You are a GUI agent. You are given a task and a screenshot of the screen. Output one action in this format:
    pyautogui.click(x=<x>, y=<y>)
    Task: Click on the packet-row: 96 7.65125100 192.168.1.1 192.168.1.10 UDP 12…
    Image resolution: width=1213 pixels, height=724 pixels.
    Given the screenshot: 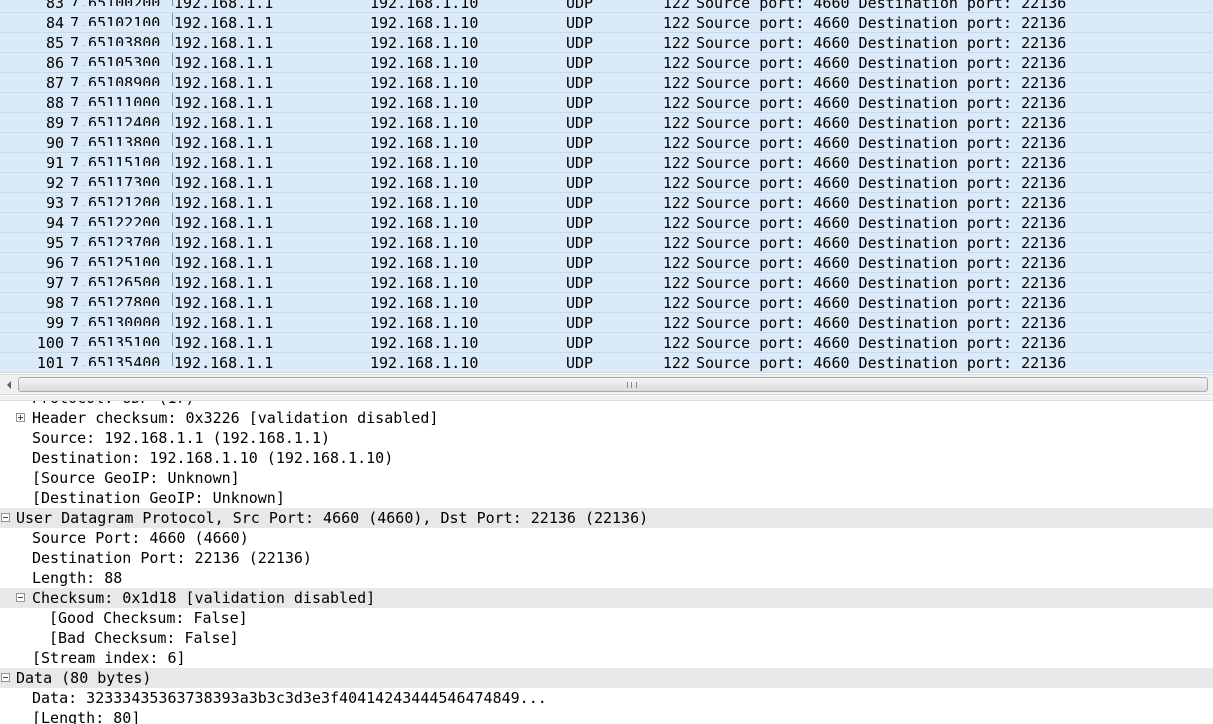 What is the action you would take?
    pyautogui.click(x=606, y=263)
    